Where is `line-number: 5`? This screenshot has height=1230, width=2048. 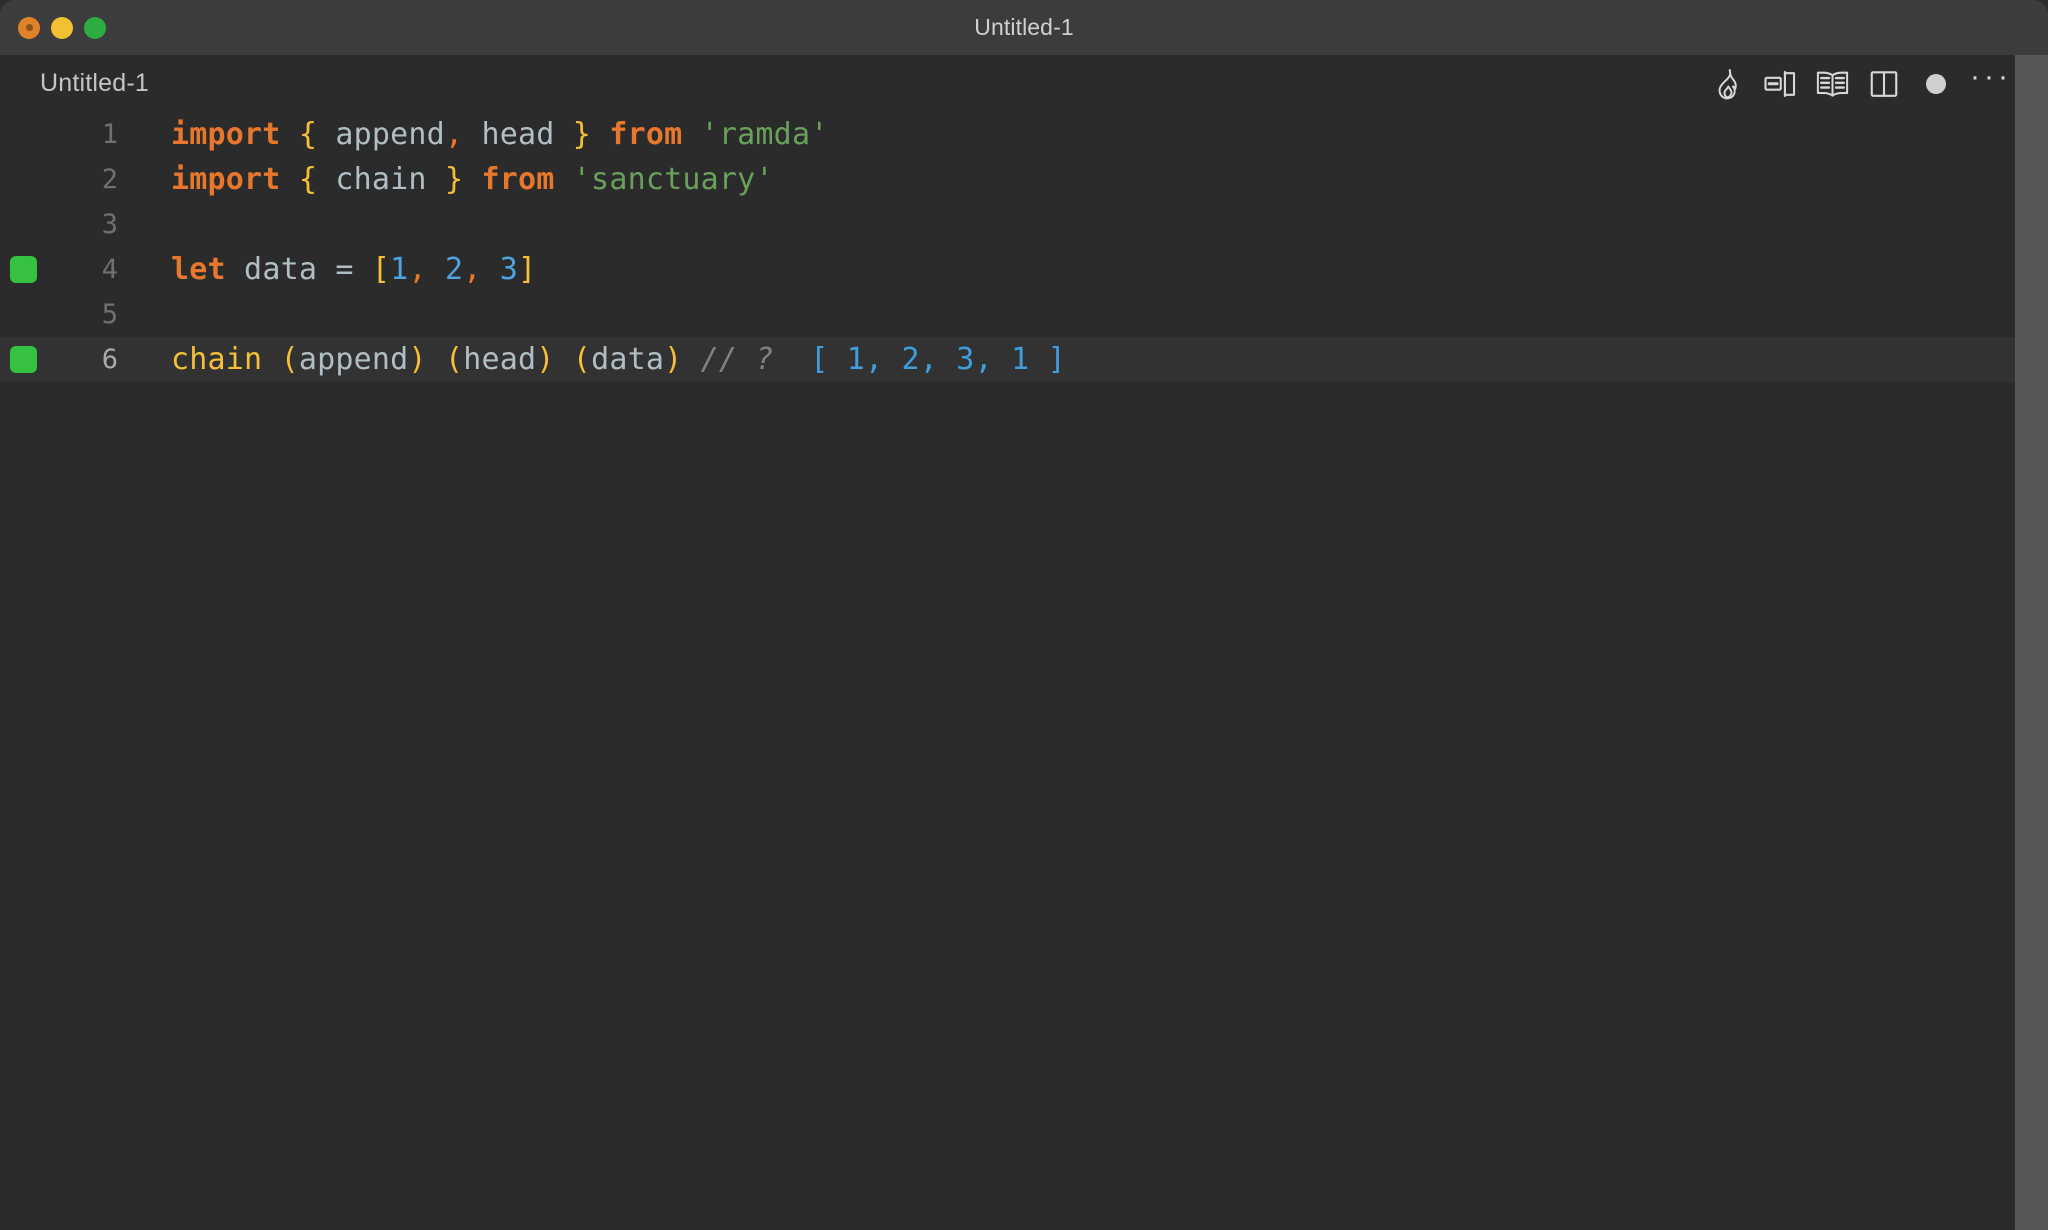 line-number: 5 is located at coordinates (109, 314).